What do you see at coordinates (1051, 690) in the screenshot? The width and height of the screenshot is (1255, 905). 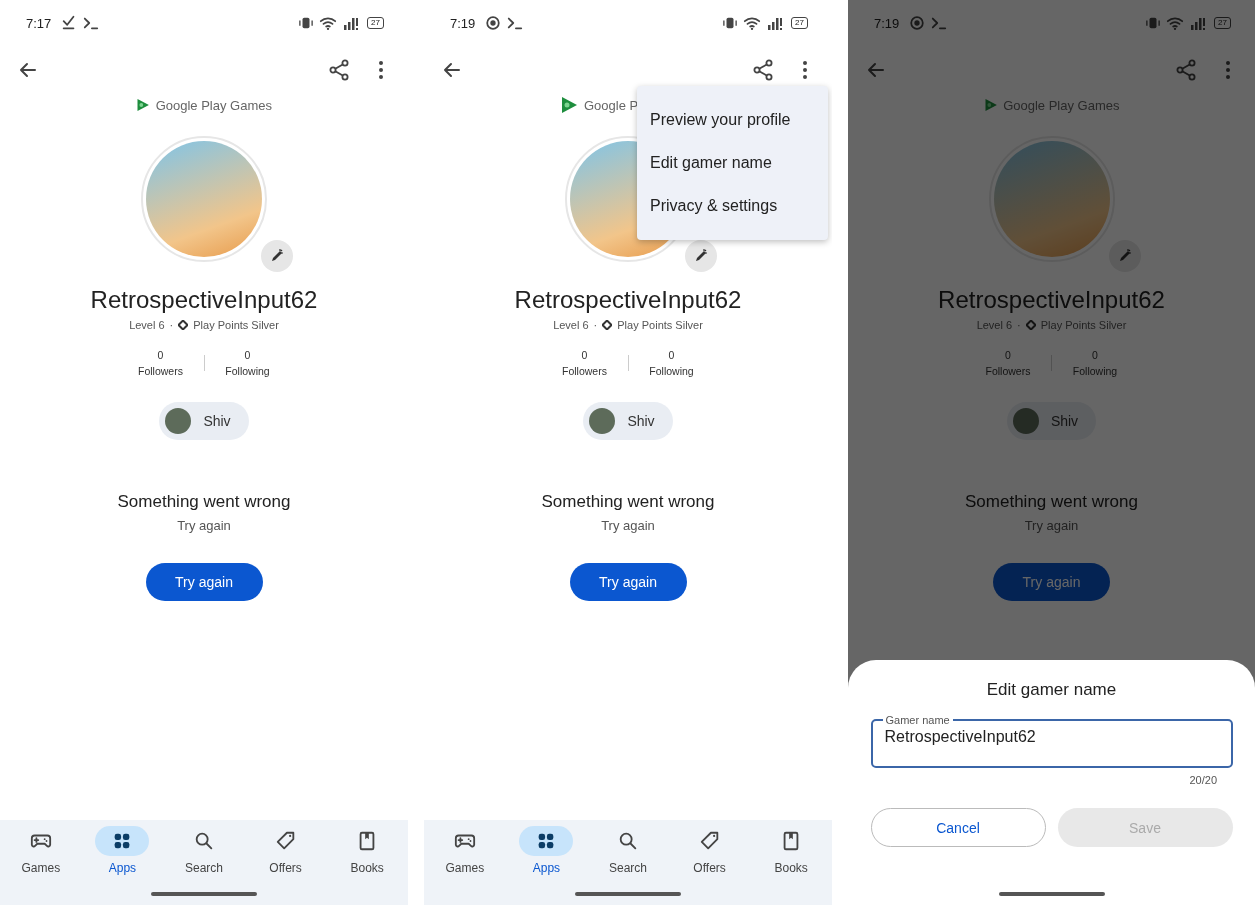 I see `sheet-title: Edit gamer name` at bounding box center [1051, 690].